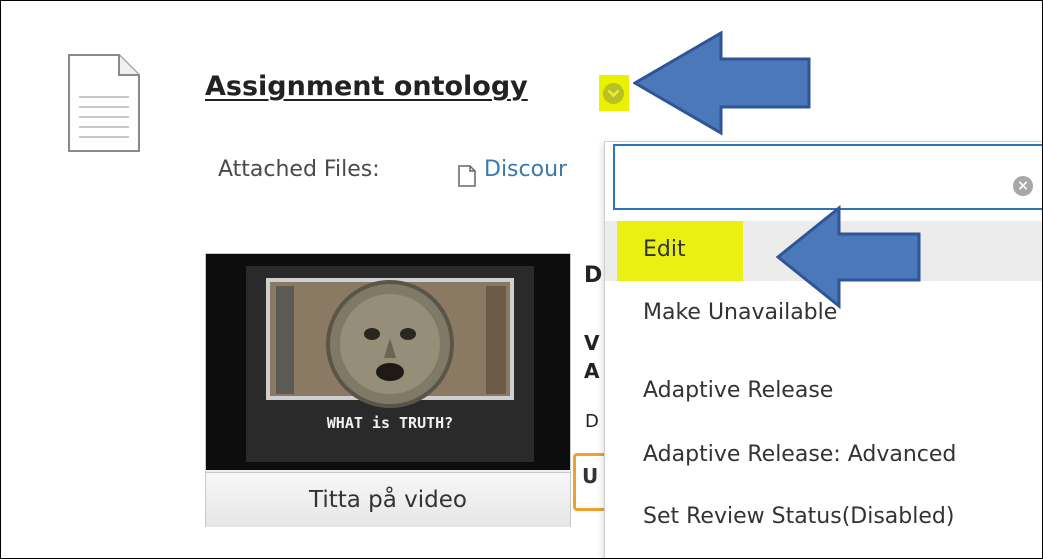  I want to click on video-thumbnail: WHAT is TRUTH?, so click(388, 362).